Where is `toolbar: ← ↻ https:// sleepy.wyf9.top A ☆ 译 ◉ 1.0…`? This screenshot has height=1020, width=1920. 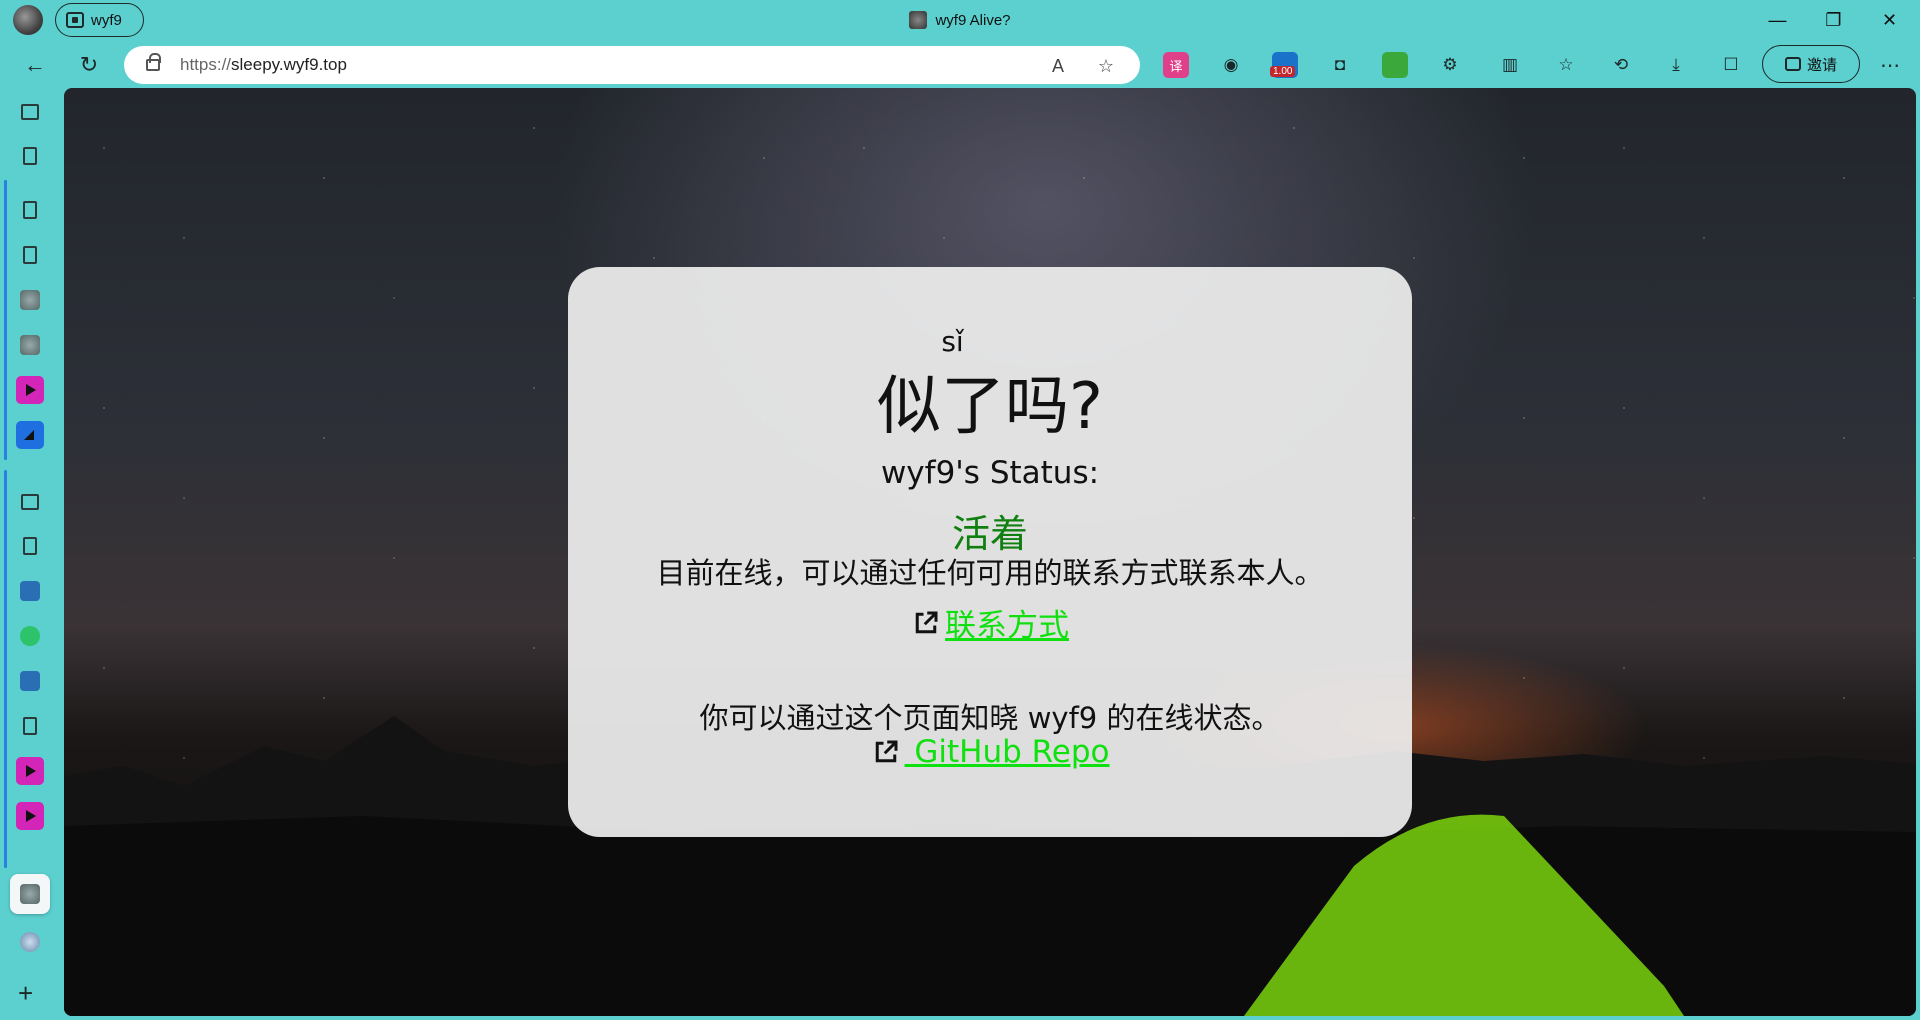
toolbar: ← ↻ https:// sleepy.wyf9.top A ☆ 译 ◉ 1.0… is located at coordinates (960, 64).